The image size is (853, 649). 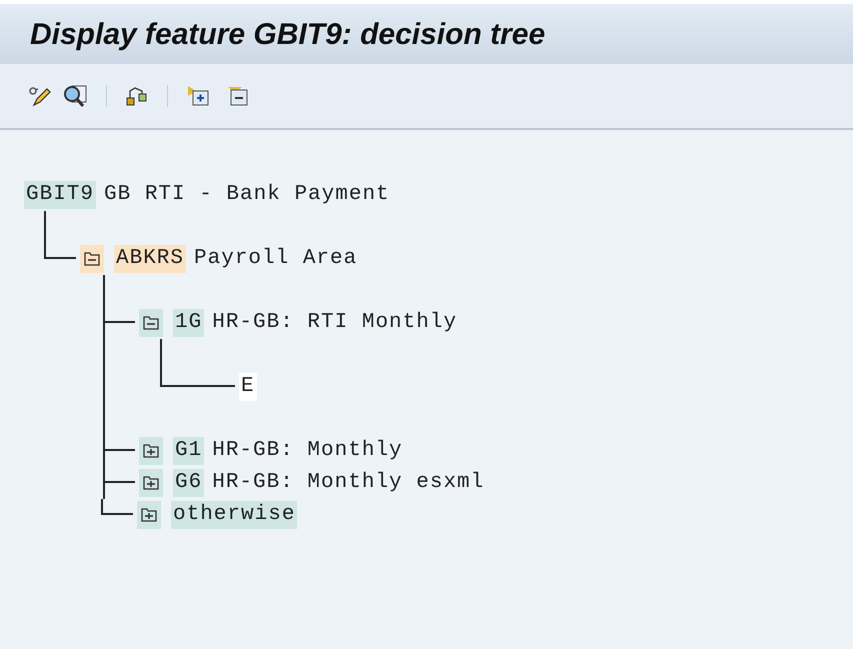 What do you see at coordinates (288, 34) in the screenshot?
I see `window-title: Display feature GBIT9: decision tree` at bounding box center [288, 34].